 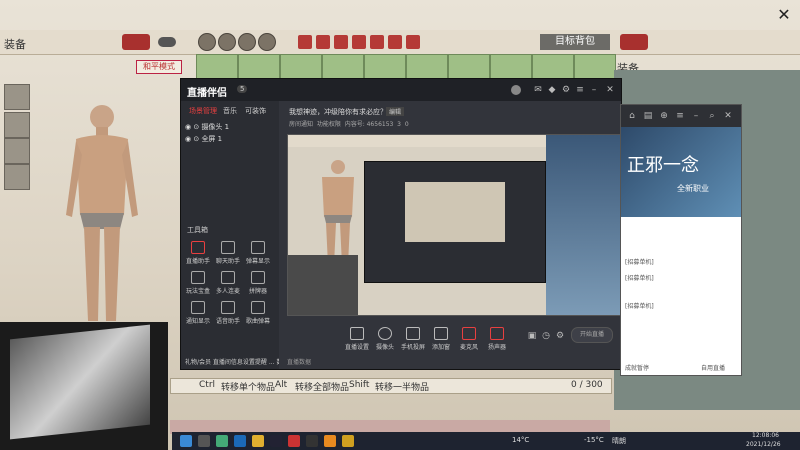 What do you see at coordinates (359, 385) in the screenshot?
I see `hint-key-shift: Shift` at bounding box center [359, 385].